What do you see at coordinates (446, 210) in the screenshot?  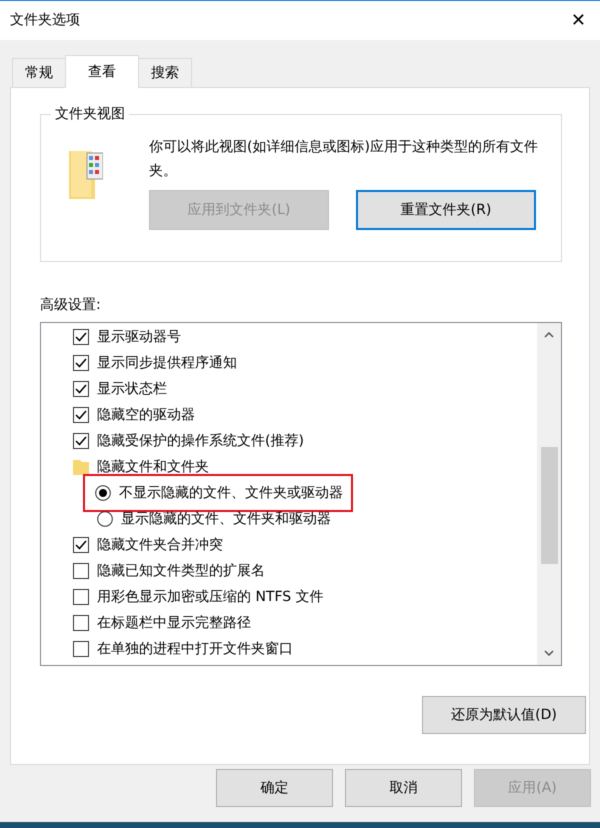 I see `reset-folders-button: 重置文件夹(R)` at bounding box center [446, 210].